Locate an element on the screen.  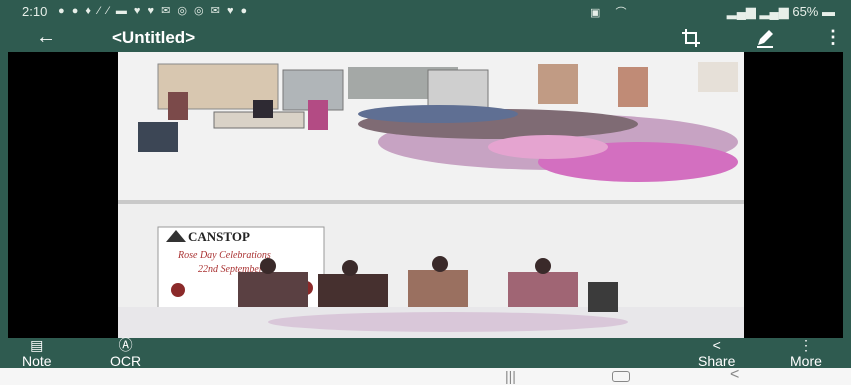
note-label: Note is located at coordinates (37, 361).